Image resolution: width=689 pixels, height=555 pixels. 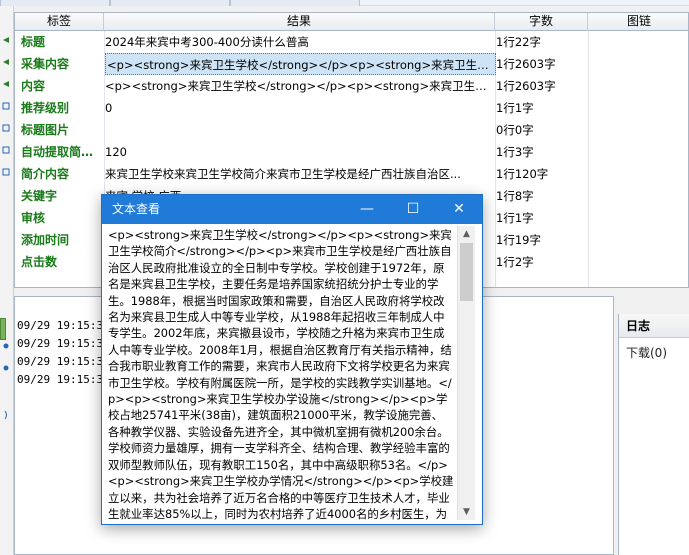 I want to click on col-header-image-link: 图链, so click(x=638, y=22).